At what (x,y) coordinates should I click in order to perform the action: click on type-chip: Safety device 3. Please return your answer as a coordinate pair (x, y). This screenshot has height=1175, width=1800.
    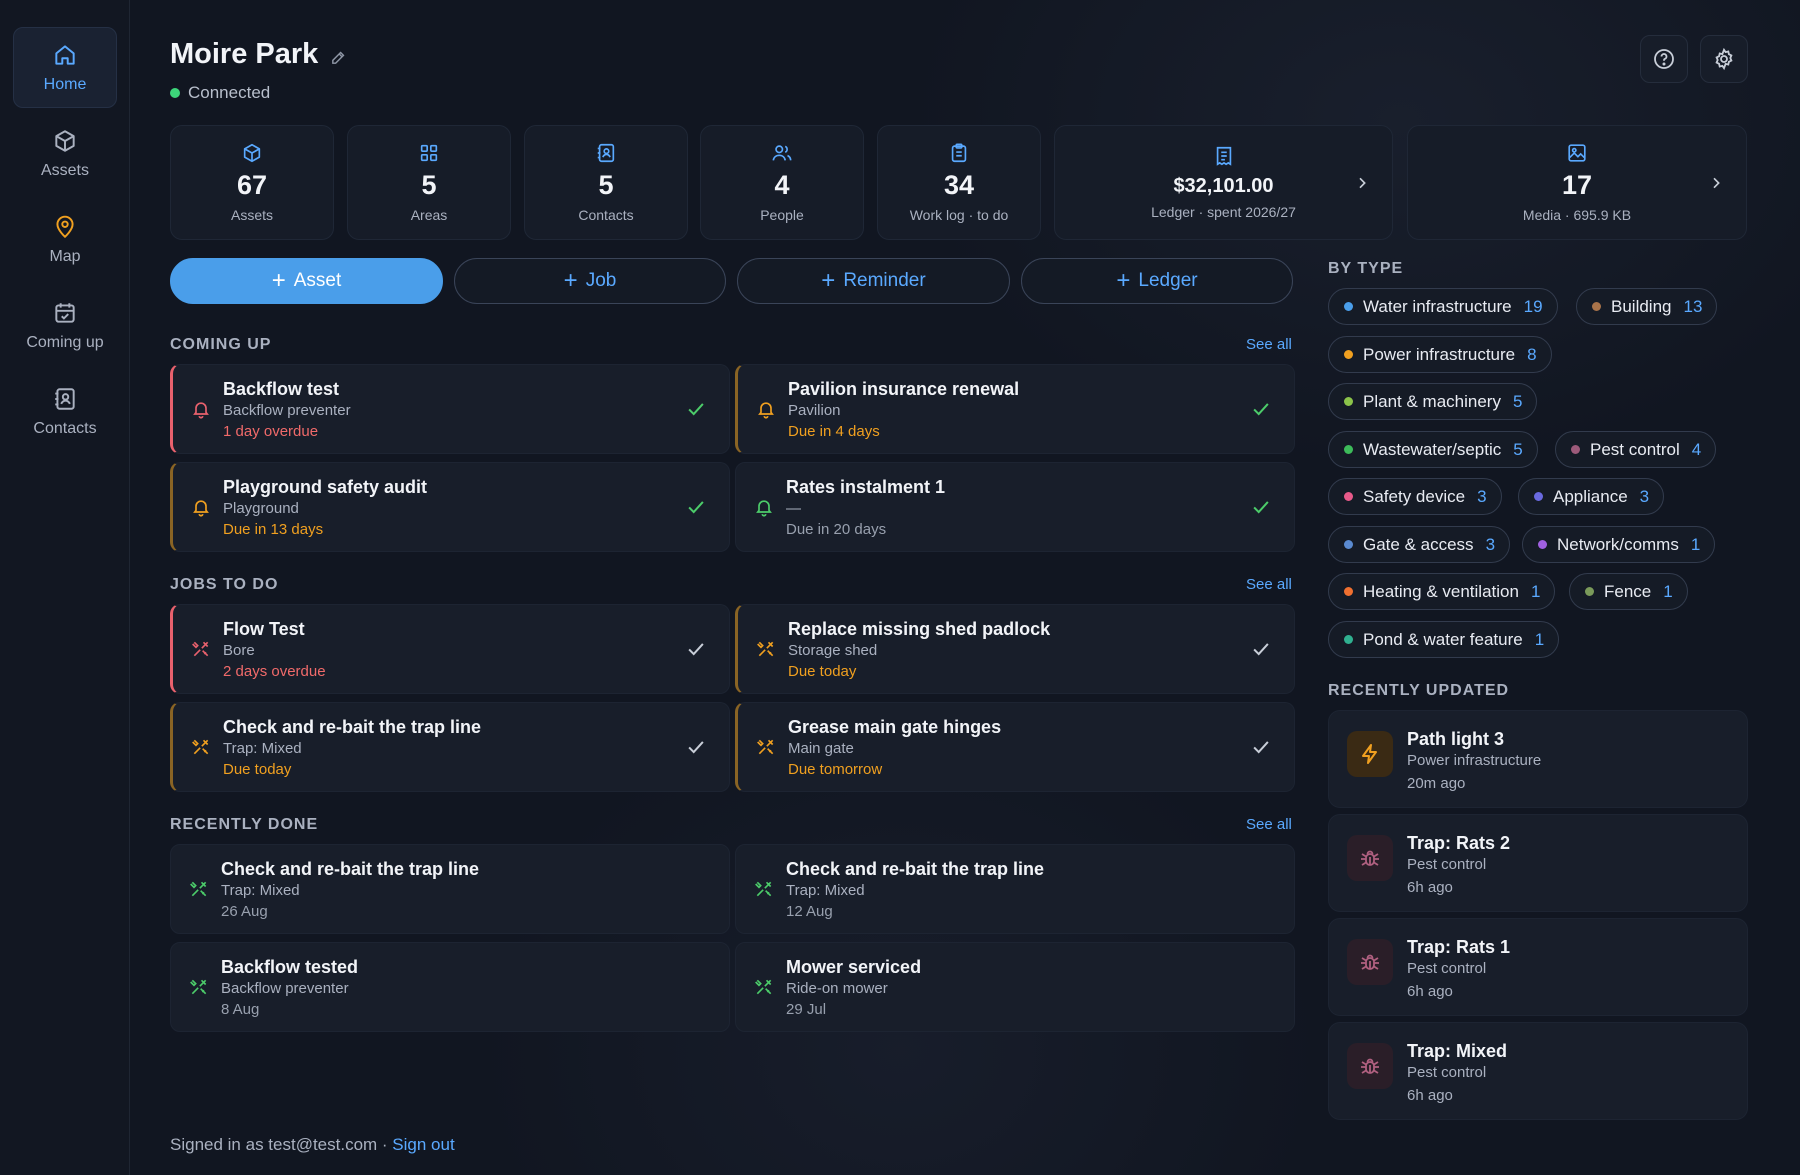
    Looking at the image, I should click on (1415, 496).